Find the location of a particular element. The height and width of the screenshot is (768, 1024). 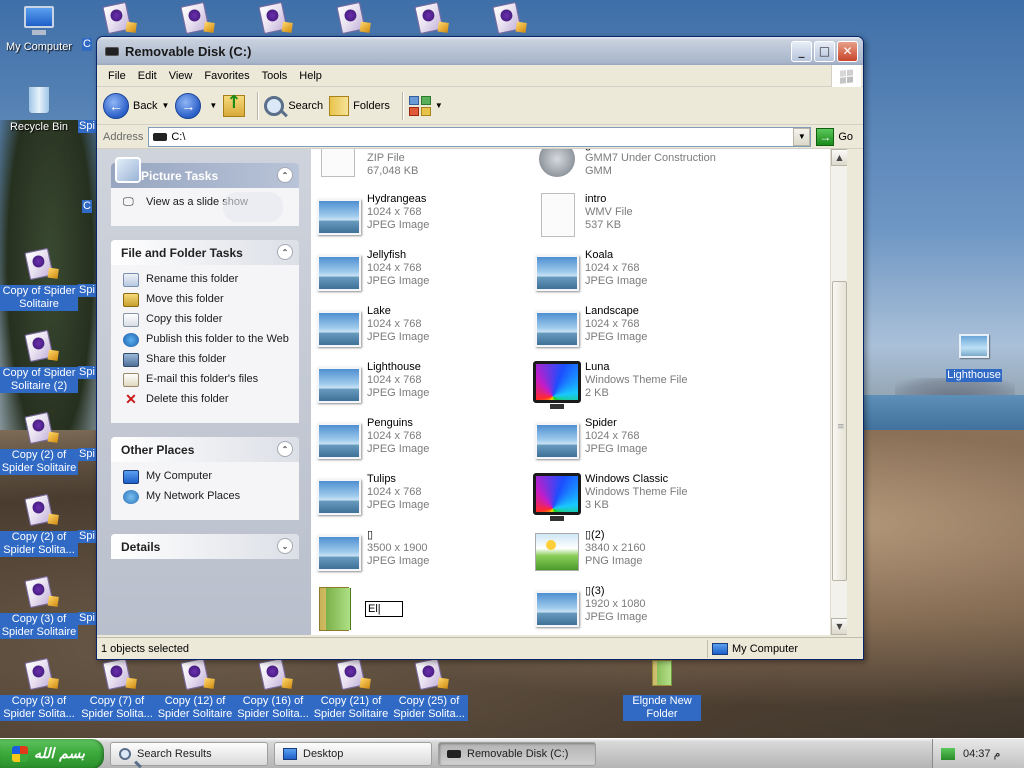

place-my-computer: My Computer is located at coordinates (207, 477).